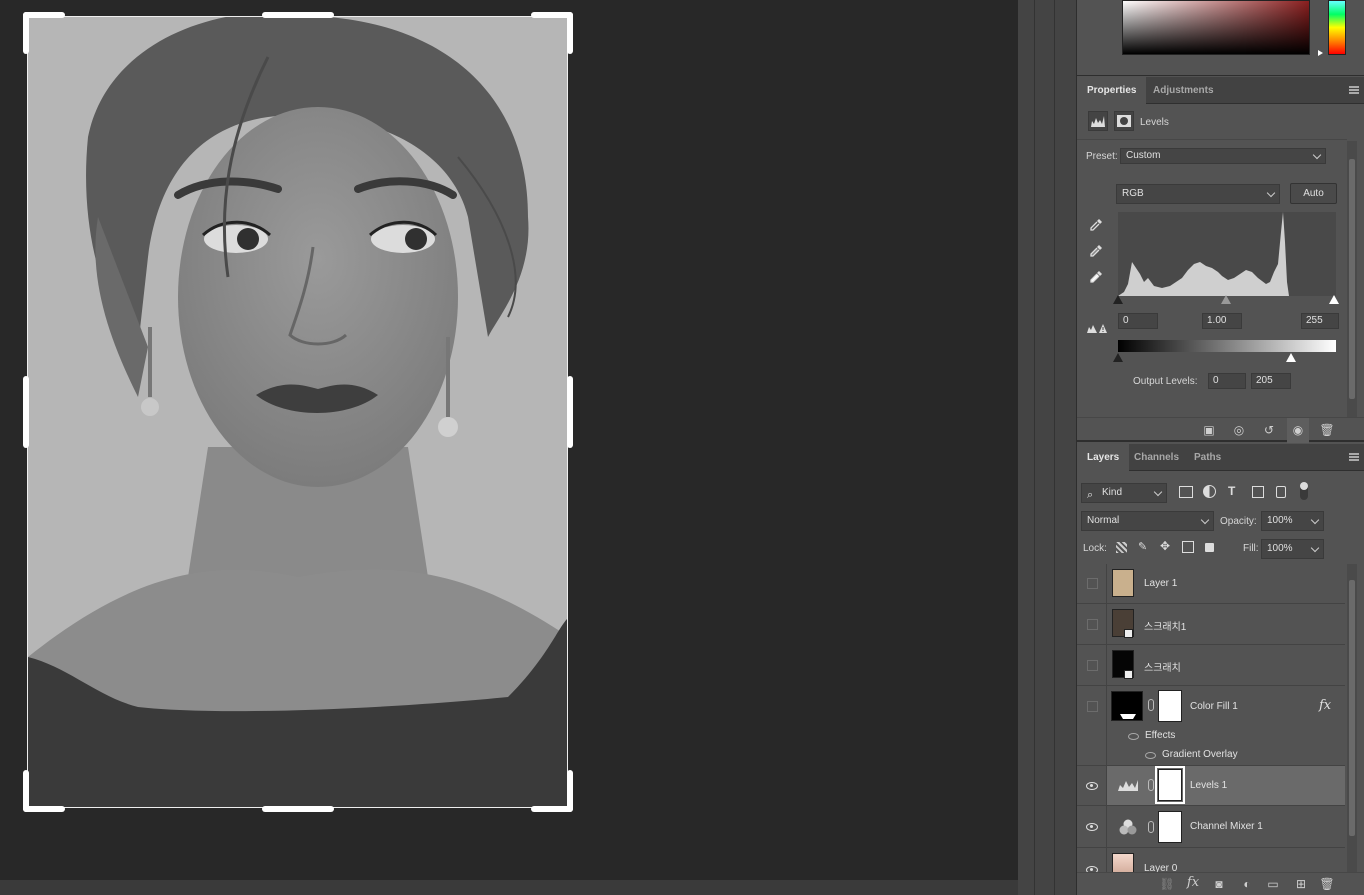 The width and height of the screenshot is (1364, 895). I want to click on tab-paths: Paths, so click(1207, 457).